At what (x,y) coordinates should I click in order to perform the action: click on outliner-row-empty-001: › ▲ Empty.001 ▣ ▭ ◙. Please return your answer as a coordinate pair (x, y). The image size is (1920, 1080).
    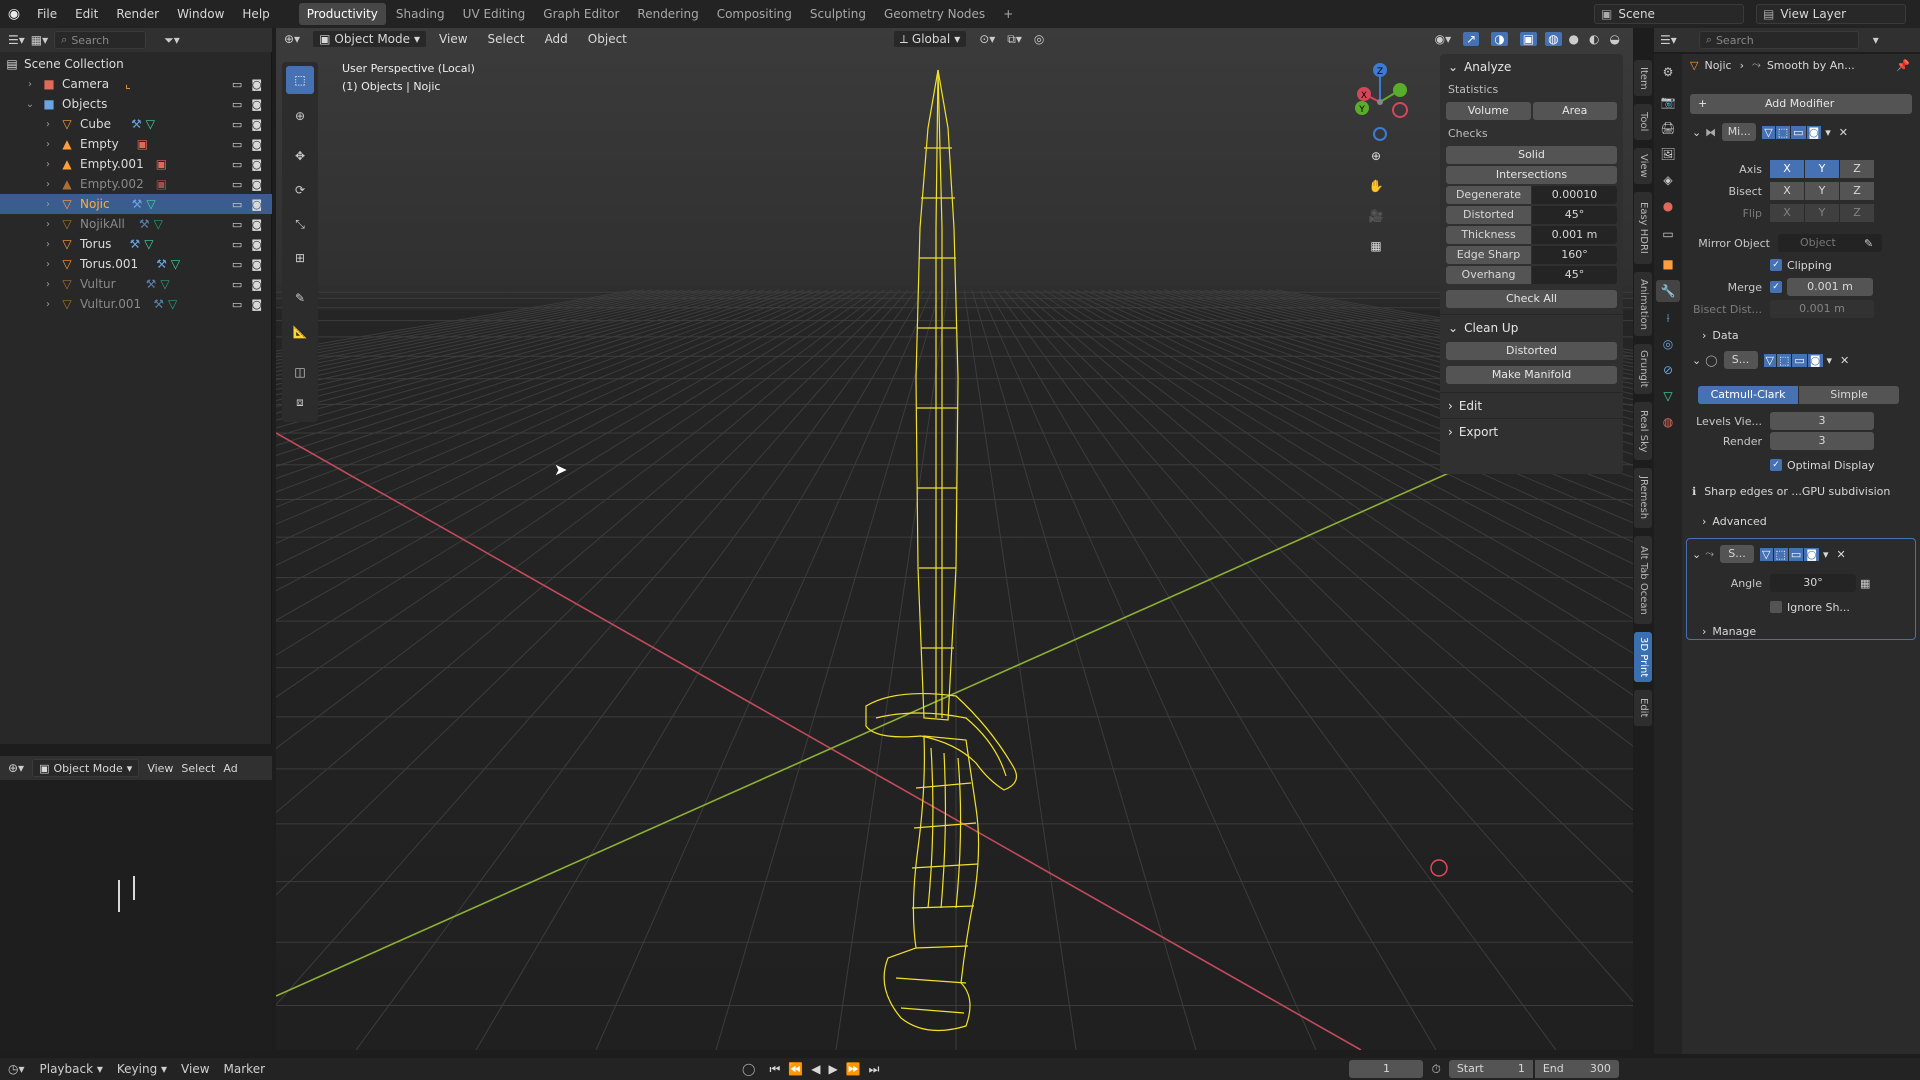
    Looking at the image, I should click on (136, 164).